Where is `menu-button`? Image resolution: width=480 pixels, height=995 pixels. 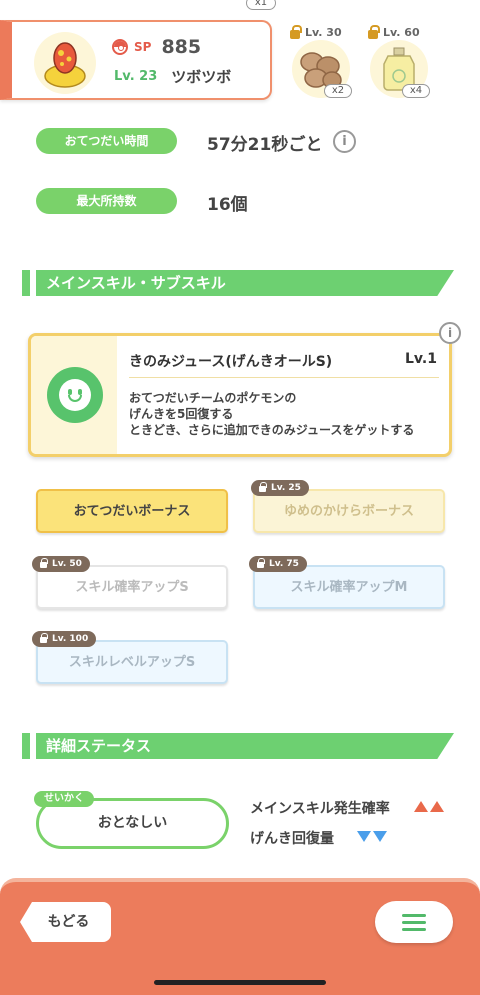 menu-button is located at coordinates (414, 922).